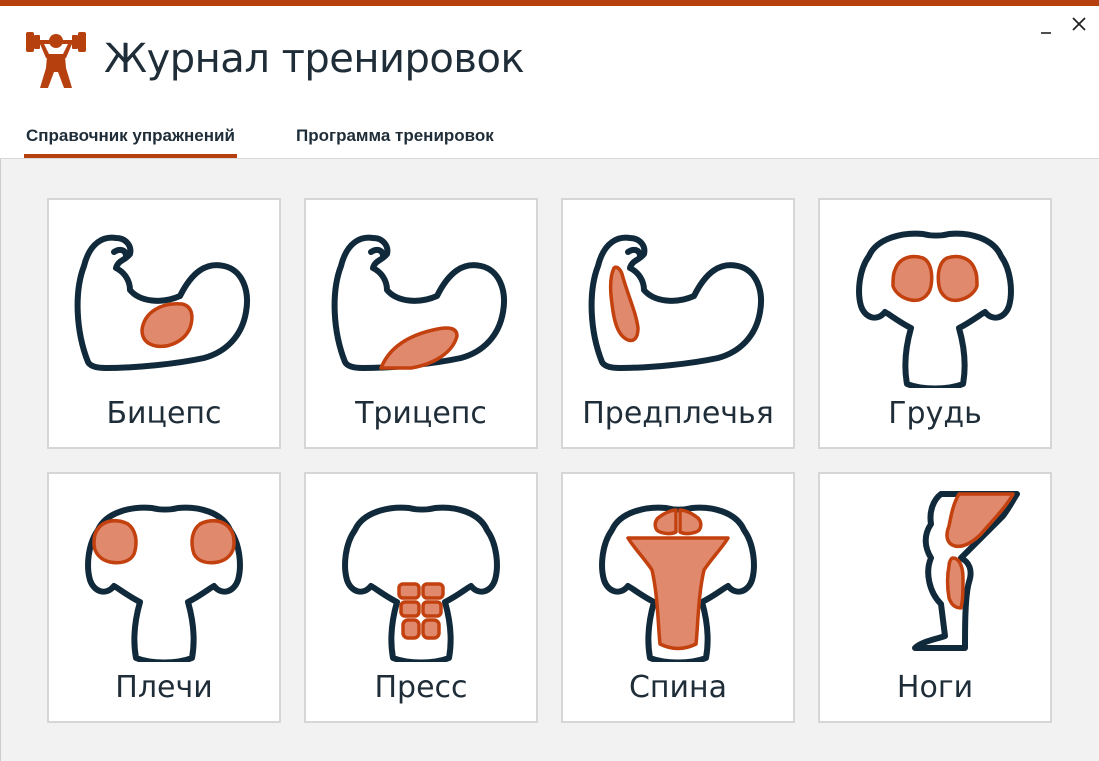 The width and height of the screenshot is (1099, 761). I want to click on card-legs: Ноги, so click(935, 597).